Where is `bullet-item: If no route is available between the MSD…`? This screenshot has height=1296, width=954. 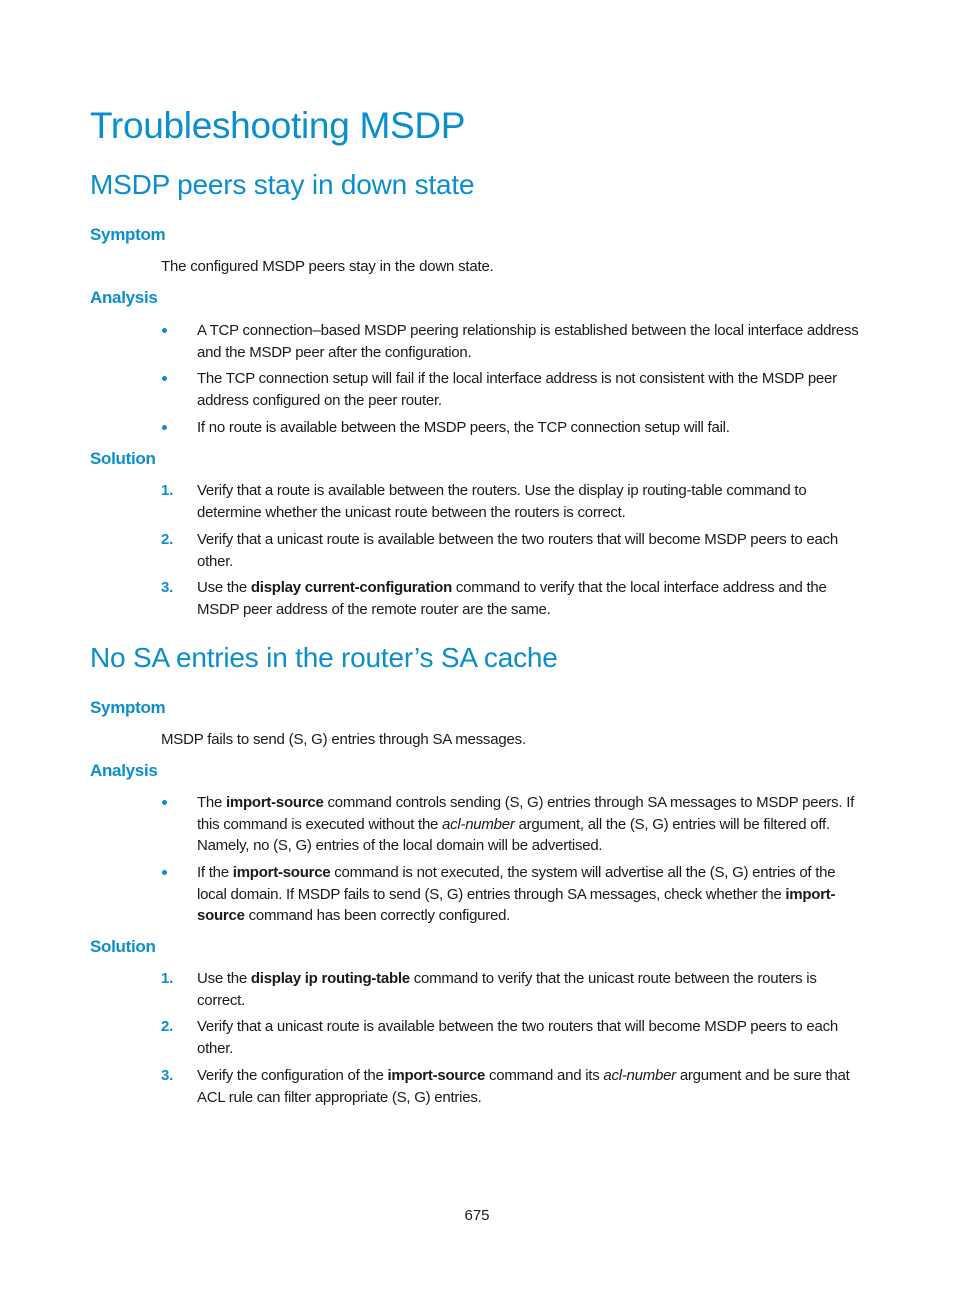
bullet-item: If no route is available between the MSD… is located at coordinates (514, 428).